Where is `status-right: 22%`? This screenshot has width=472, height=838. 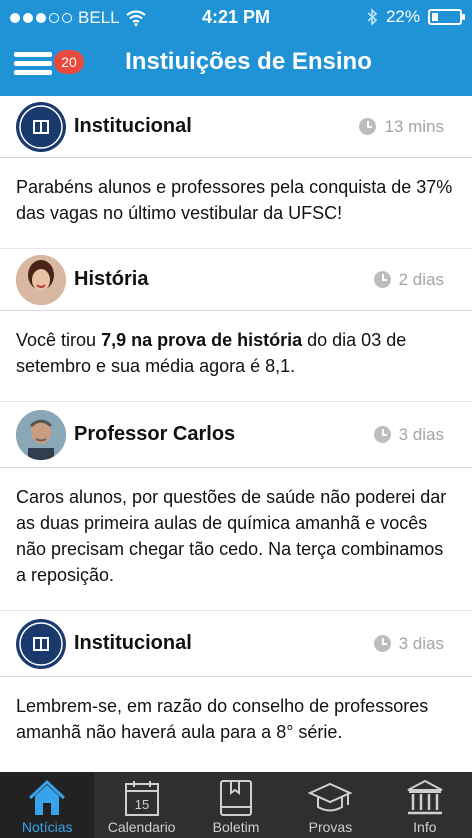 status-right: 22% is located at coordinates (415, 17).